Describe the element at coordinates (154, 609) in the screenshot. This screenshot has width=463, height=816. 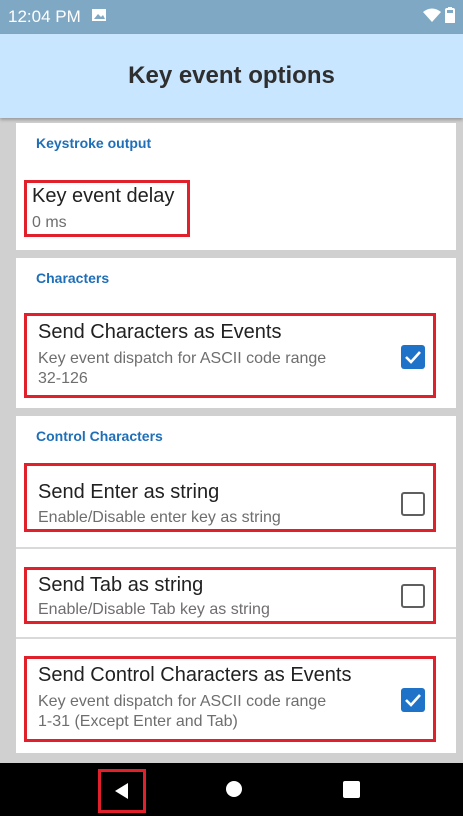
I see `send-tab-summary: Enable/Disable Tab key as string` at that location.